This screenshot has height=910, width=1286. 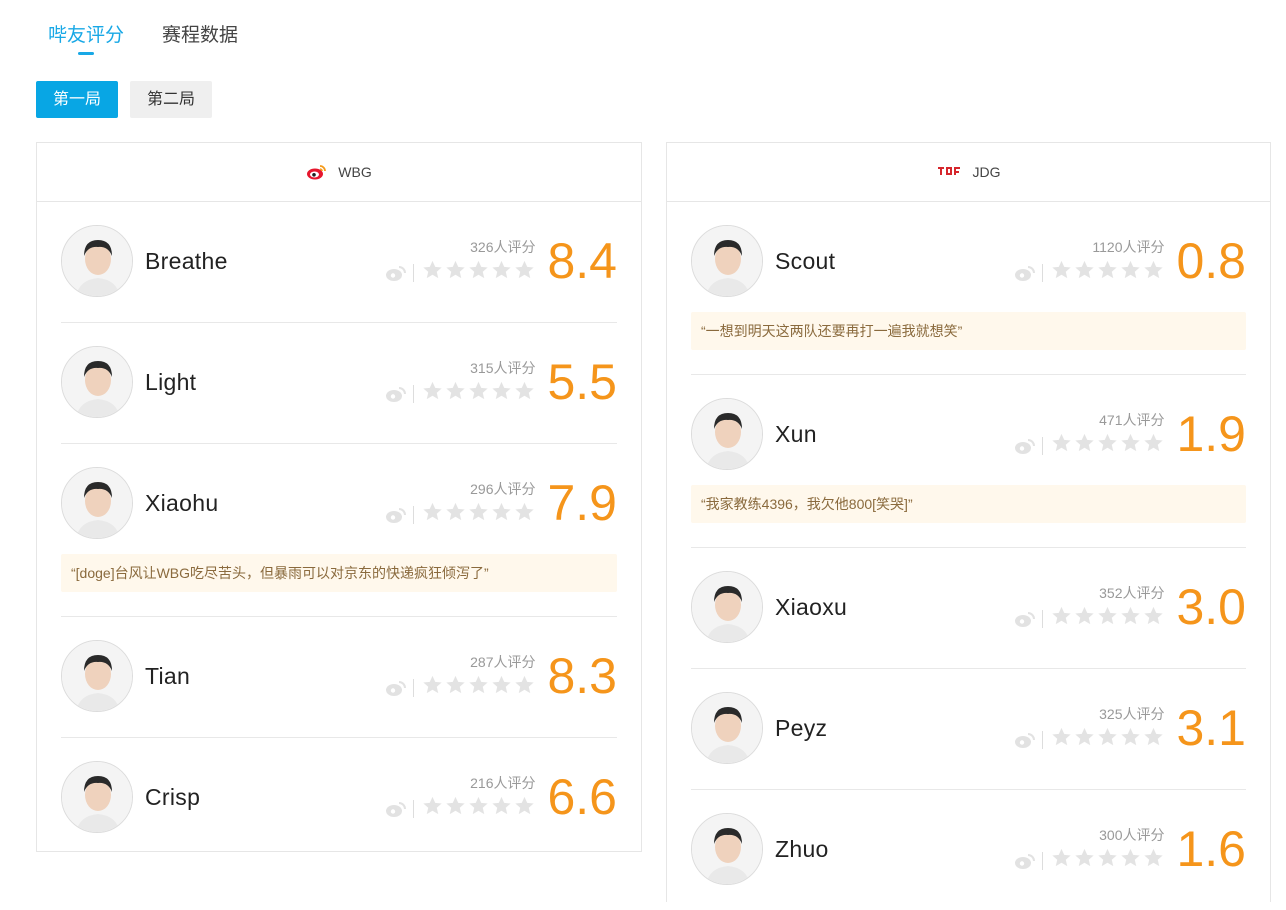 I want to click on player-score: 0.8, so click(x=1211, y=261).